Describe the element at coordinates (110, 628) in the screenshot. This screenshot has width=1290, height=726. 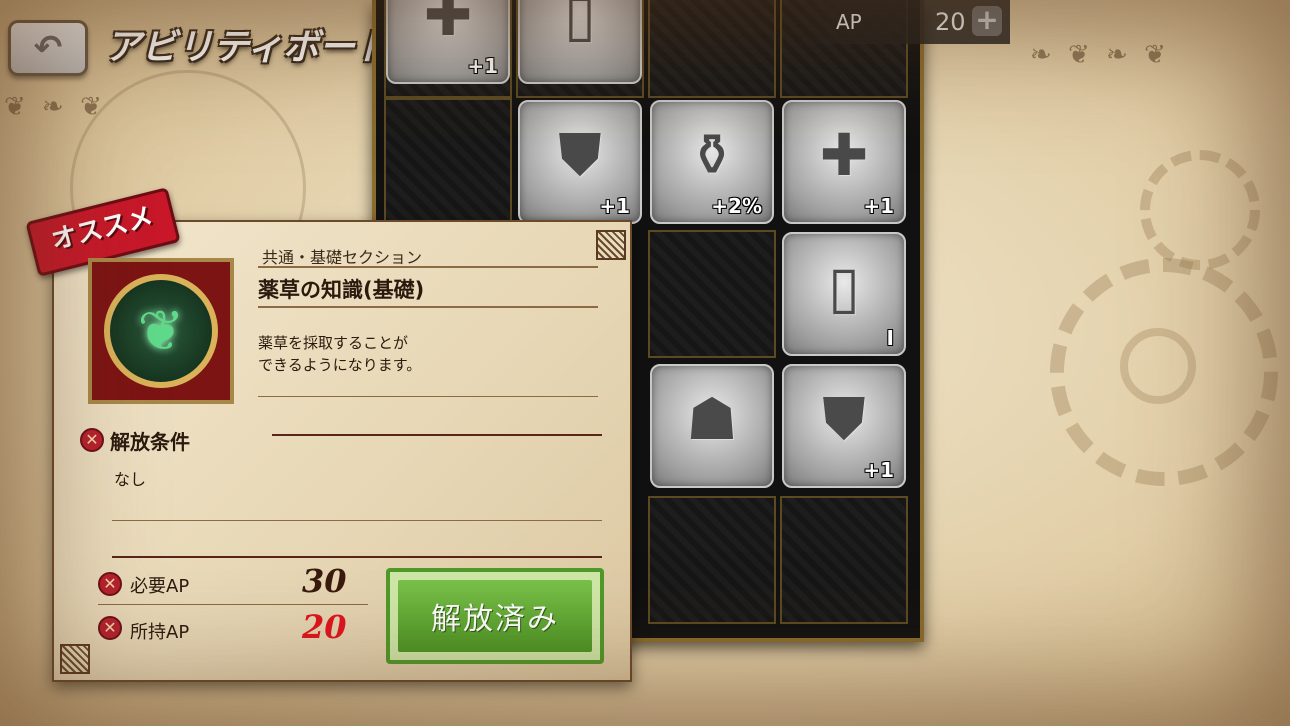
I see `owned-ap-marker-icon: ✕` at that location.